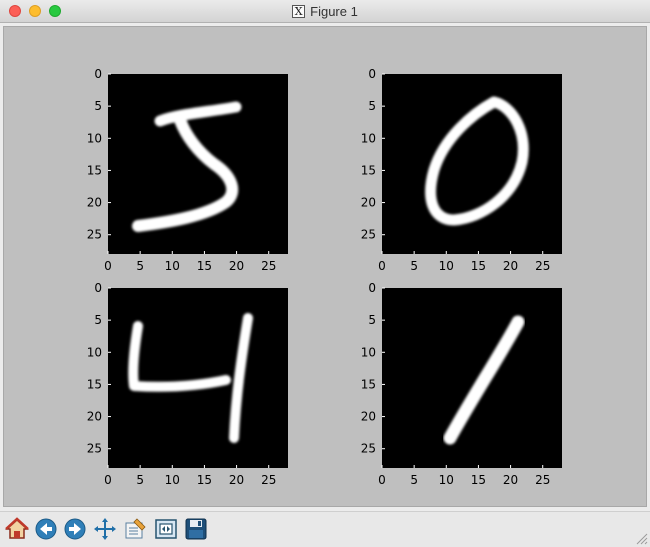 Image resolution: width=650 pixels, height=547 pixels. I want to click on zoom-to-rect-button, so click(166, 529).